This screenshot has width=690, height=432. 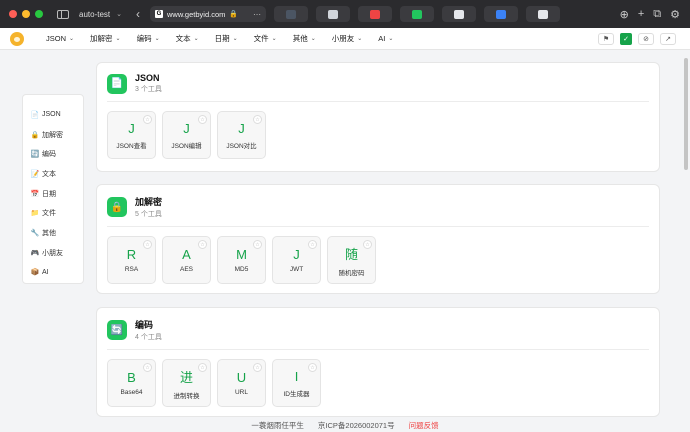 I want to click on nav-menu-item: 其他 ⌄, so click(x=304, y=38).